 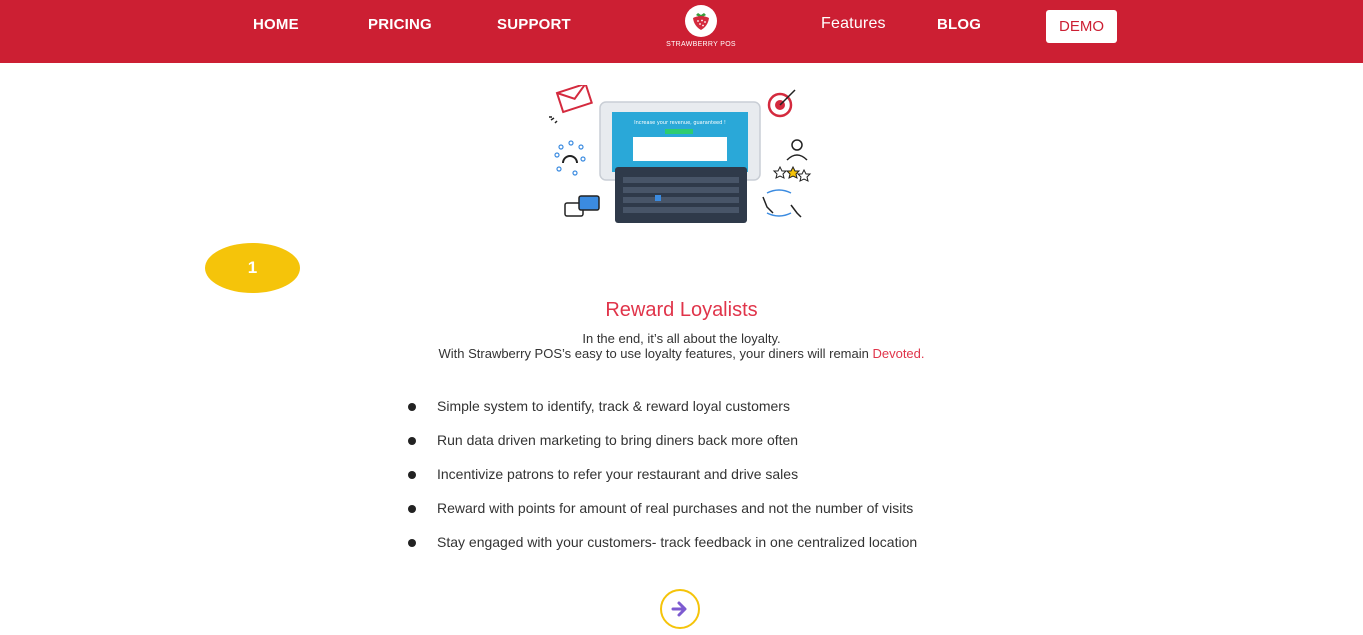 I want to click on step-number-badge: 1, so click(x=252, y=268).